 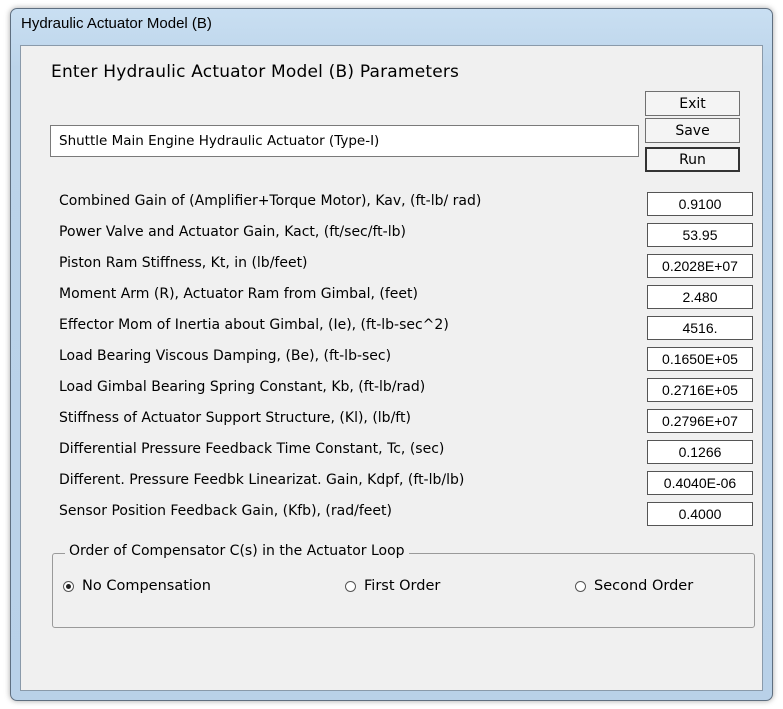 I want to click on param-label-kt: Piston Ram Stiffness, Kt, in (lb/feet), so click(x=183, y=263).